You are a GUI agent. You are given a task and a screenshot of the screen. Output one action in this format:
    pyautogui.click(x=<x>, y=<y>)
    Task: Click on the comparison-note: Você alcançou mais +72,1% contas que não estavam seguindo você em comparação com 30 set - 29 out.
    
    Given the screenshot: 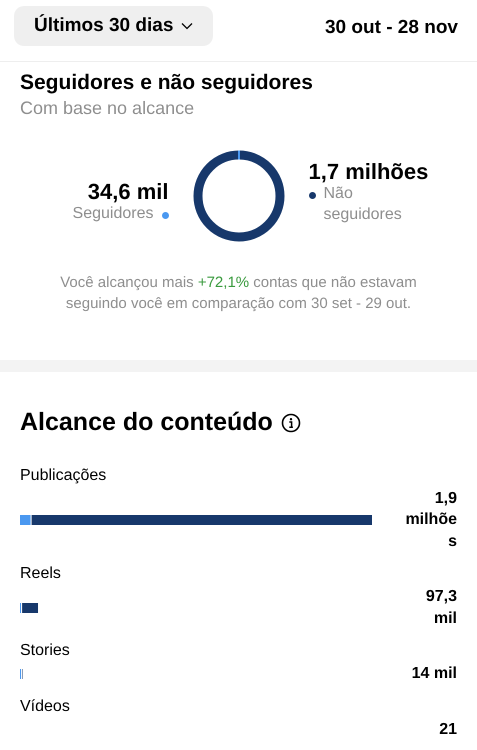 What is the action you would take?
    pyautogui.click(x=238, y=293)
    